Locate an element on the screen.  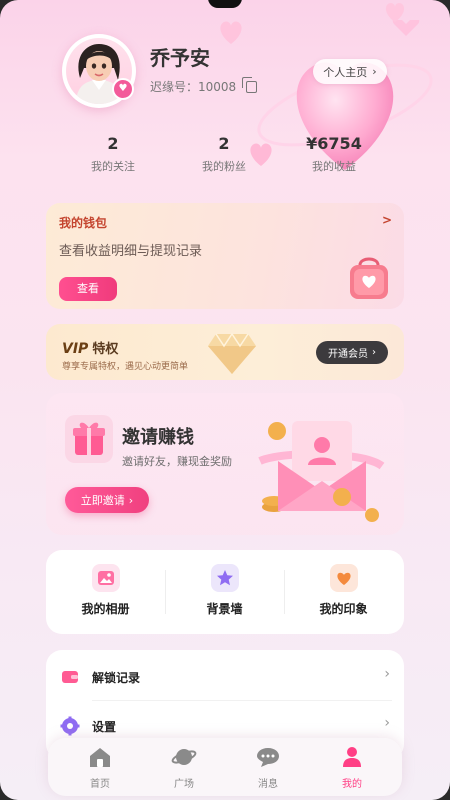
shortcut-label: 背景墙 is located at coordinates (224, 609).